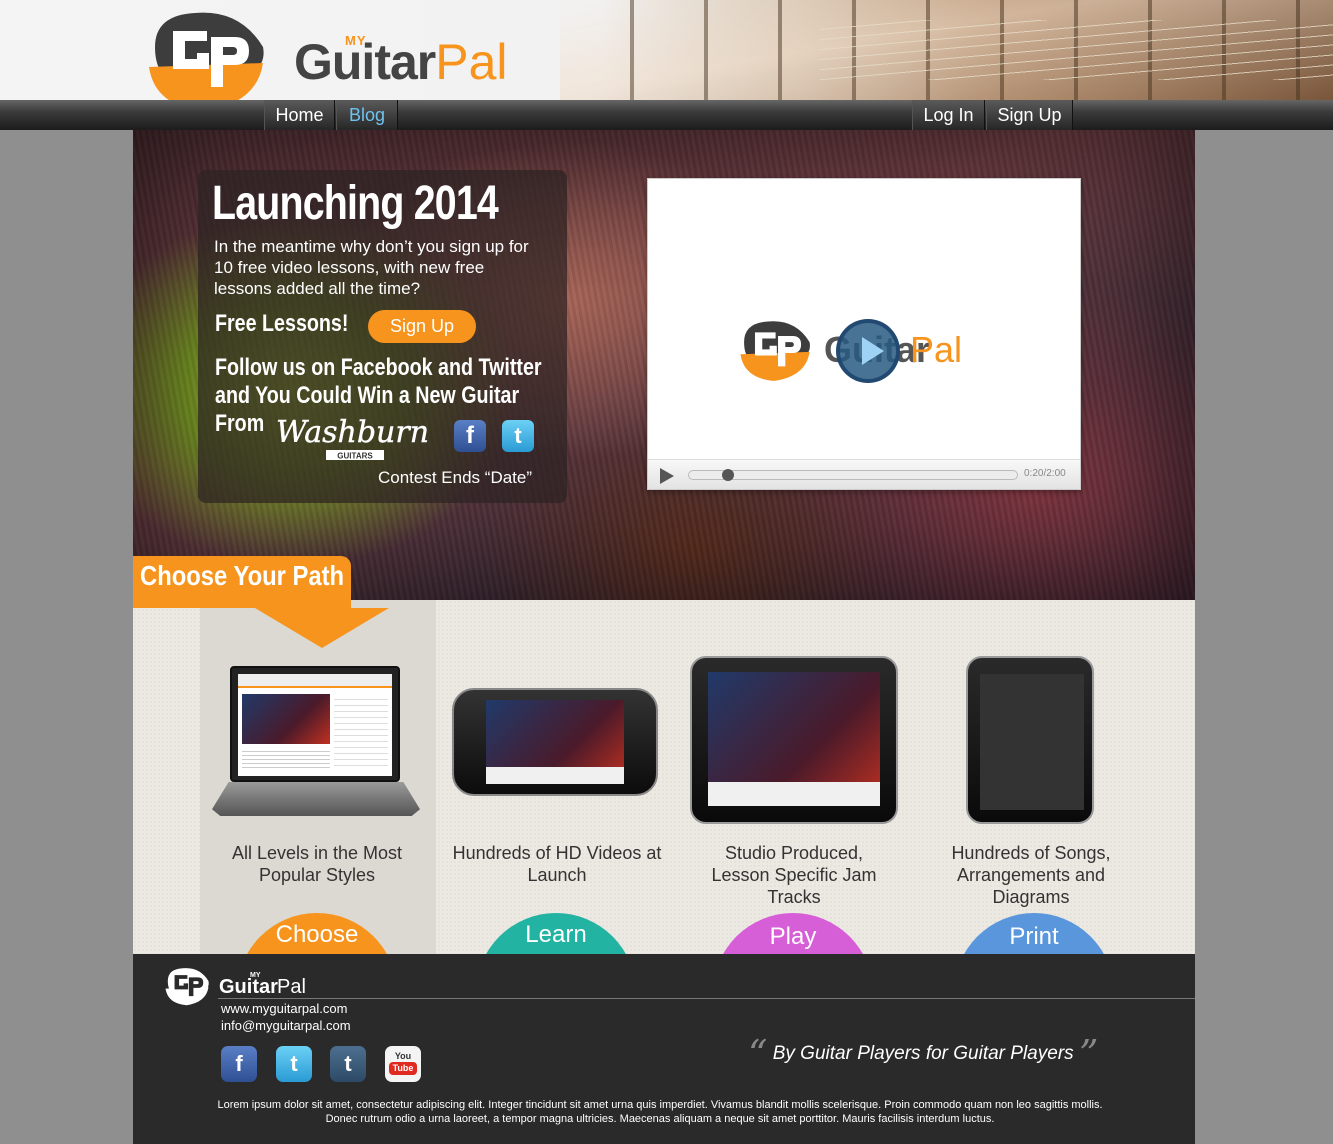 The width and height of the screenshot is (1333, 1144). I want to click on footer-logo-pal: Pal, so click(291, 987).